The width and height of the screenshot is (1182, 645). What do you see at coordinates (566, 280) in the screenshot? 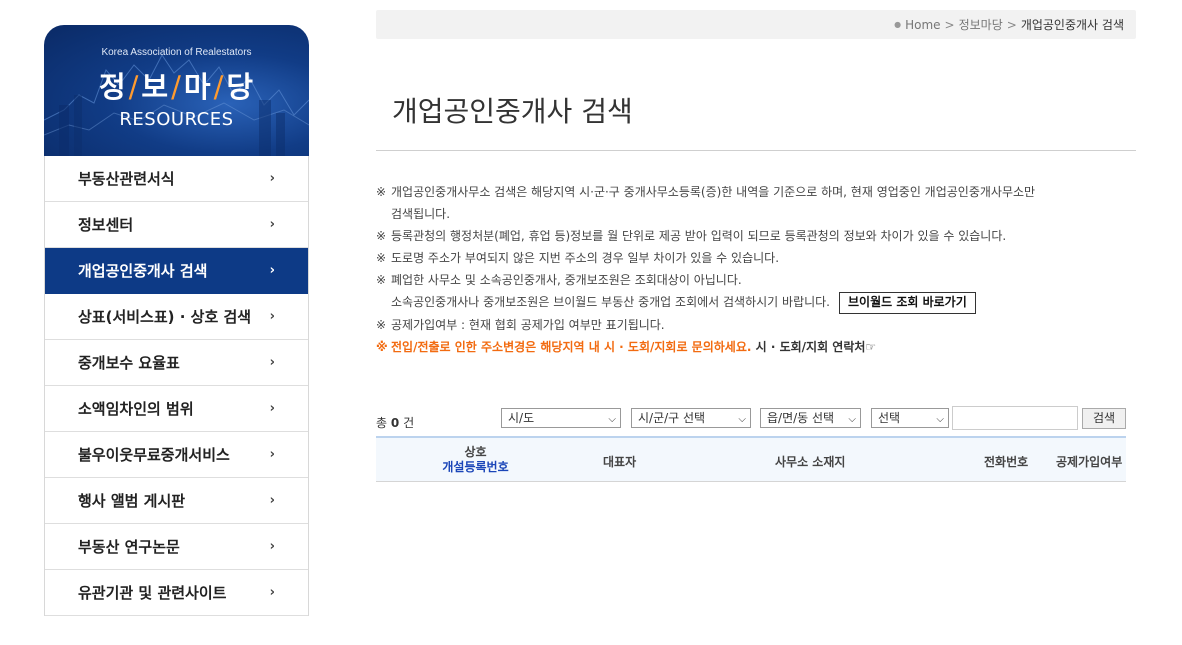
I see `notice-text: 폐업한 사무소 및 소속공인중개사, 중개보조원은 조회대상이 아닙니다.` at bounding box center [566, 280].